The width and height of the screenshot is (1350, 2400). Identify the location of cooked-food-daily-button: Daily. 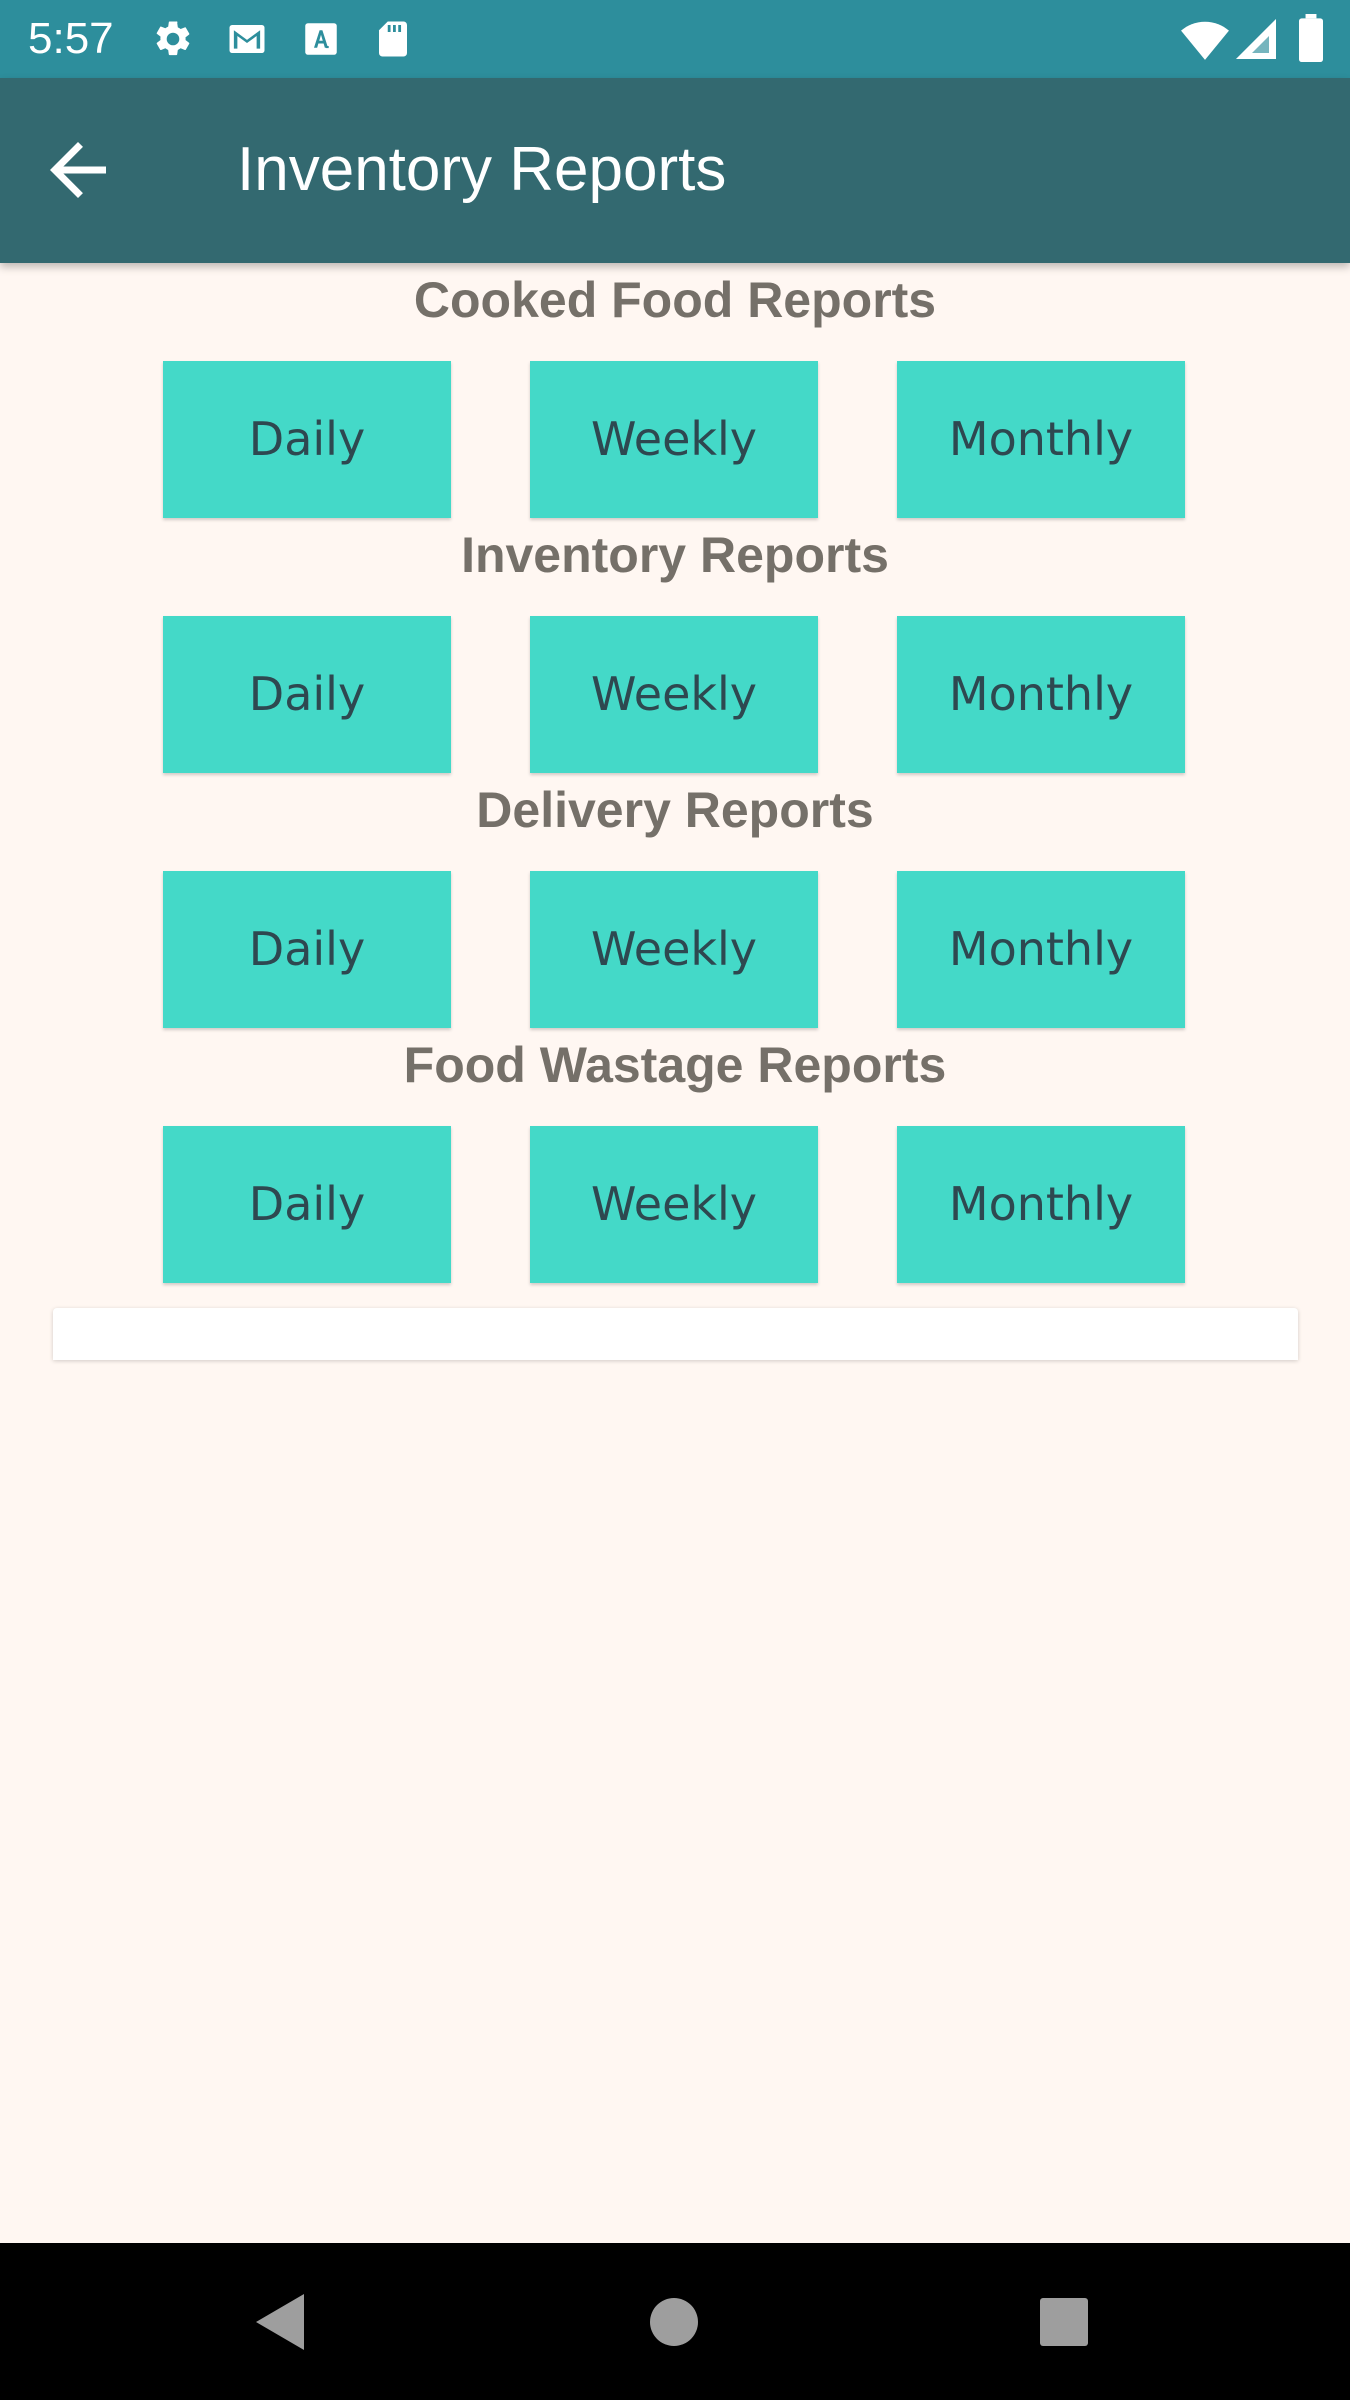
(307, 439).